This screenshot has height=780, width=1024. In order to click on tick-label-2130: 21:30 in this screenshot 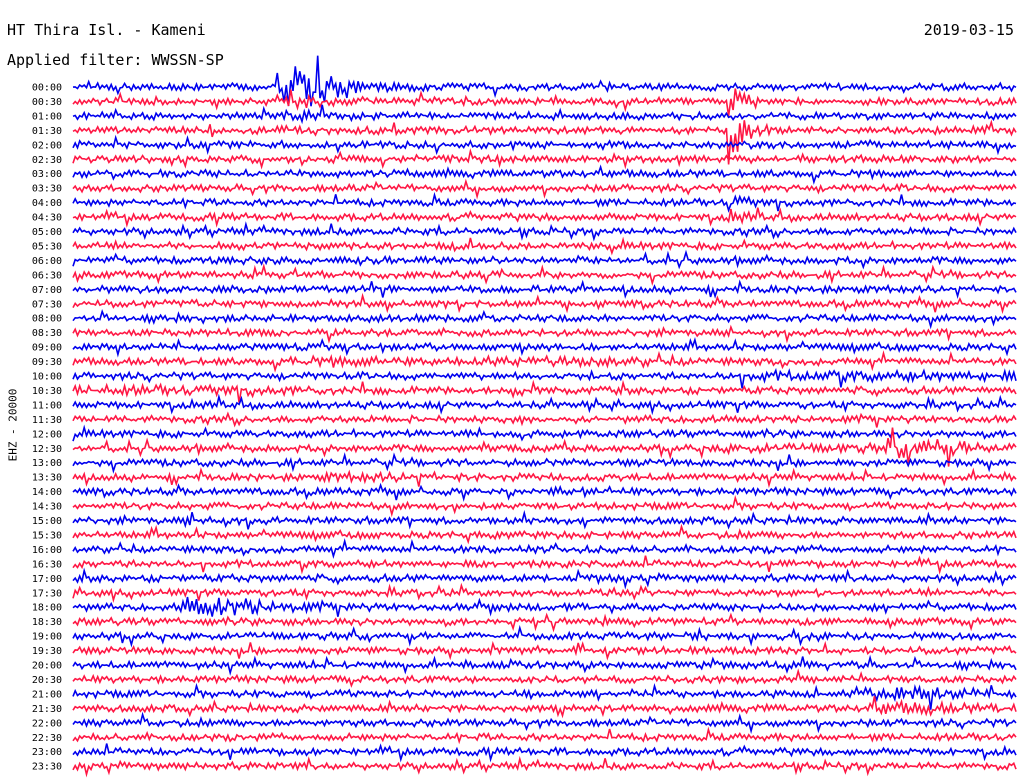, I will do `click(47, 709)`.